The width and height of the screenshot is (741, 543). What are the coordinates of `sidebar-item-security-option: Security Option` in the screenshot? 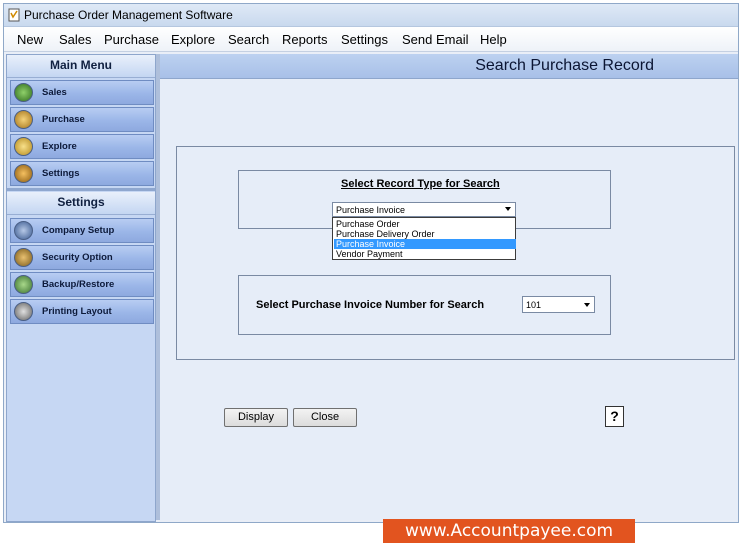 It's located at (82, 257).